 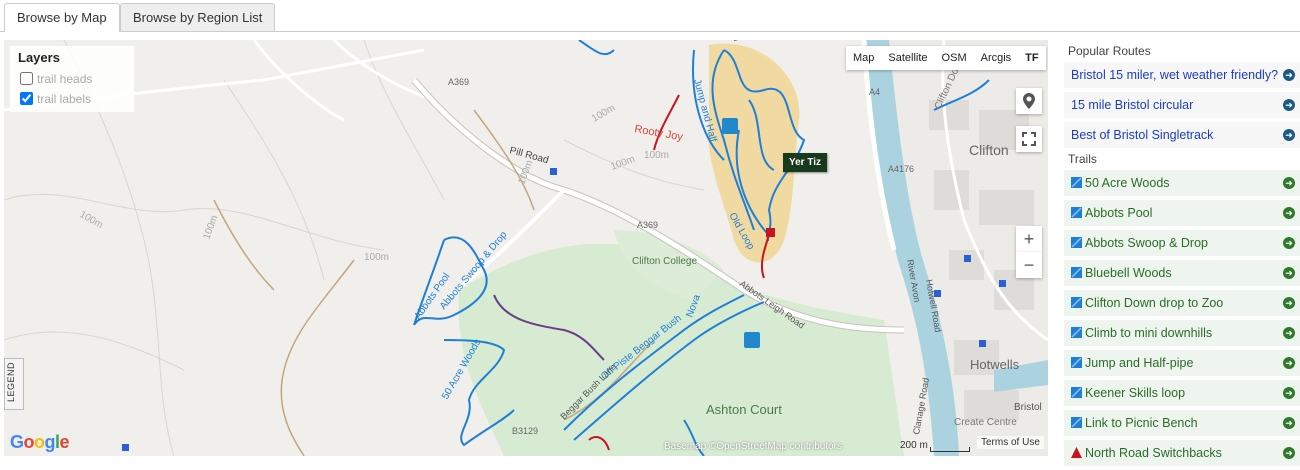 I want to click on label-contour-7: 100m, so click(x=622, y=163).